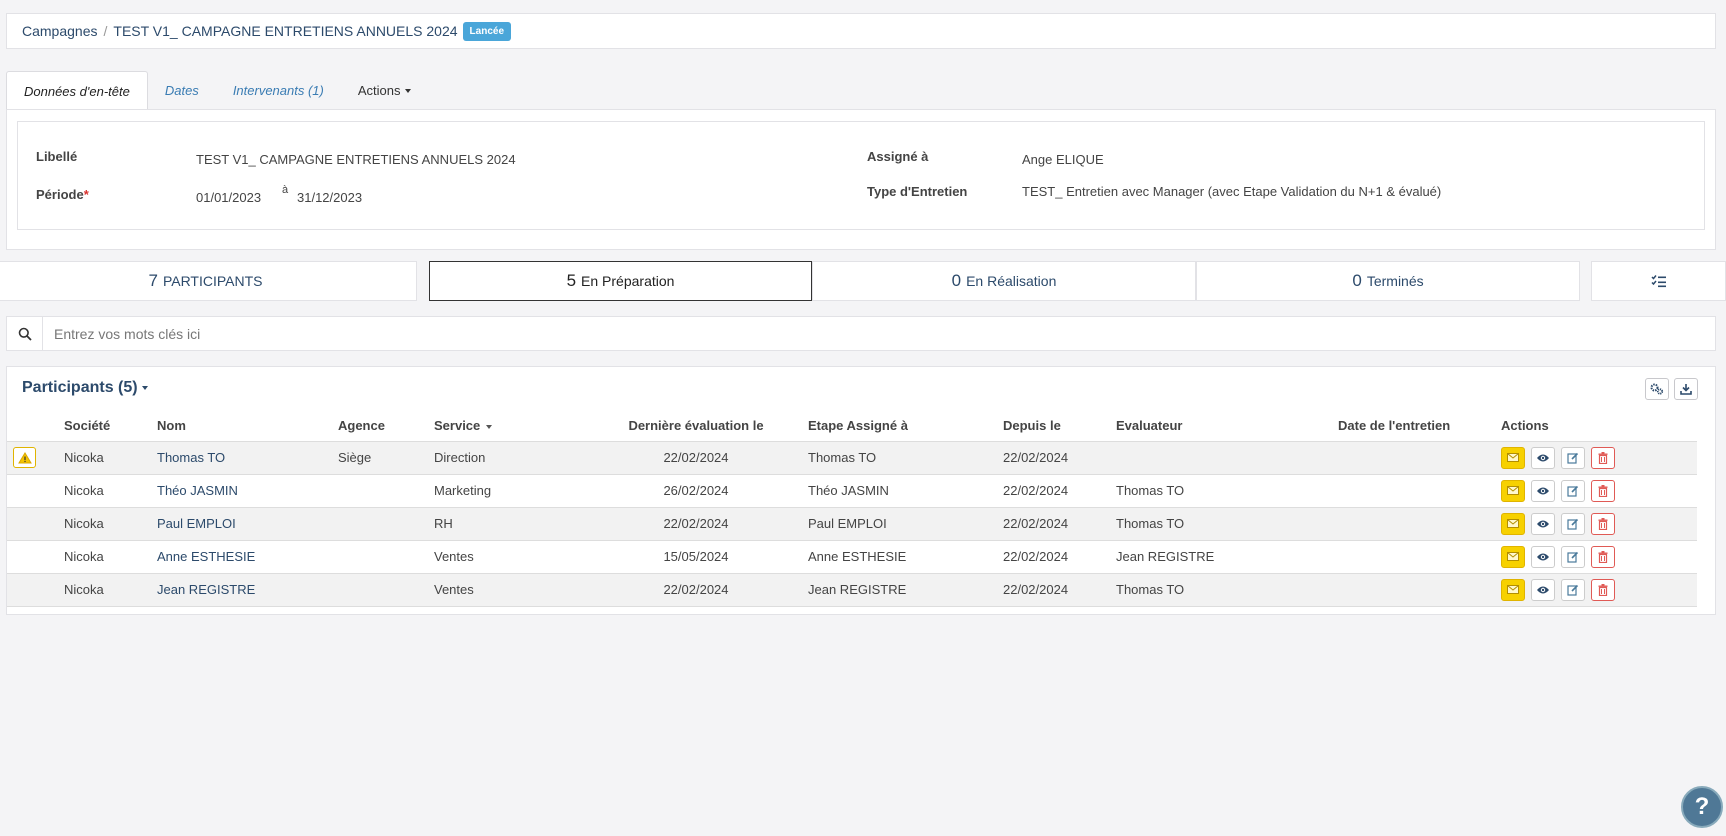 The image size is (1726, 836). I want to click on col-date-entretien: Date de l'entretien, so click(1419, 426).